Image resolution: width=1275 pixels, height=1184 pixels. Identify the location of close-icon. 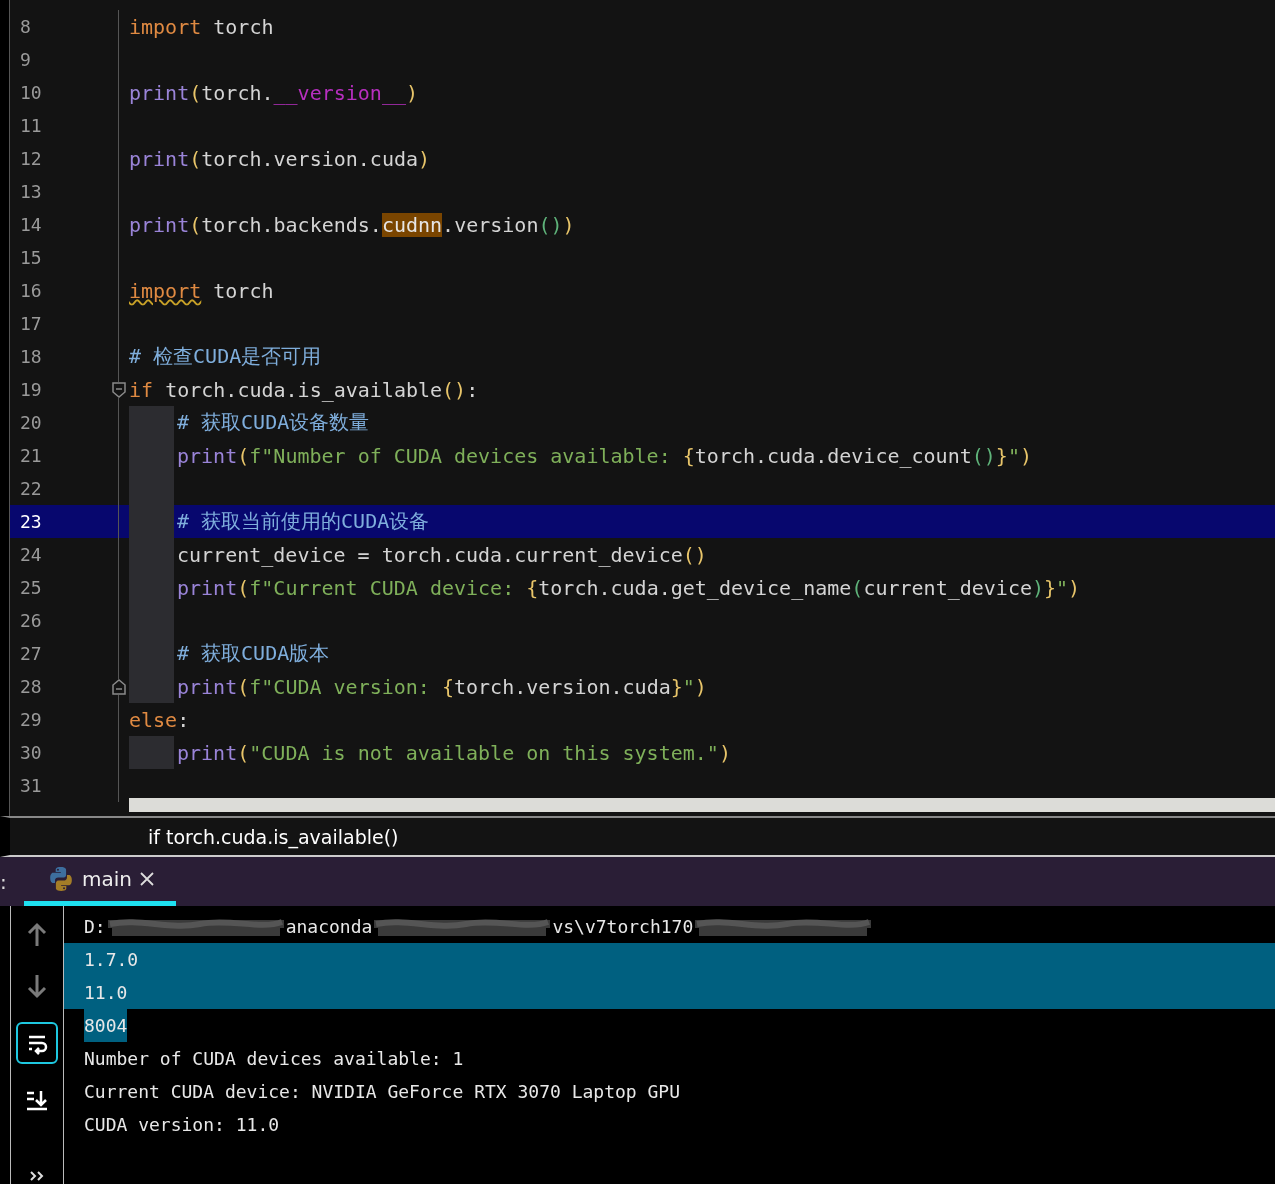
(147, 879).